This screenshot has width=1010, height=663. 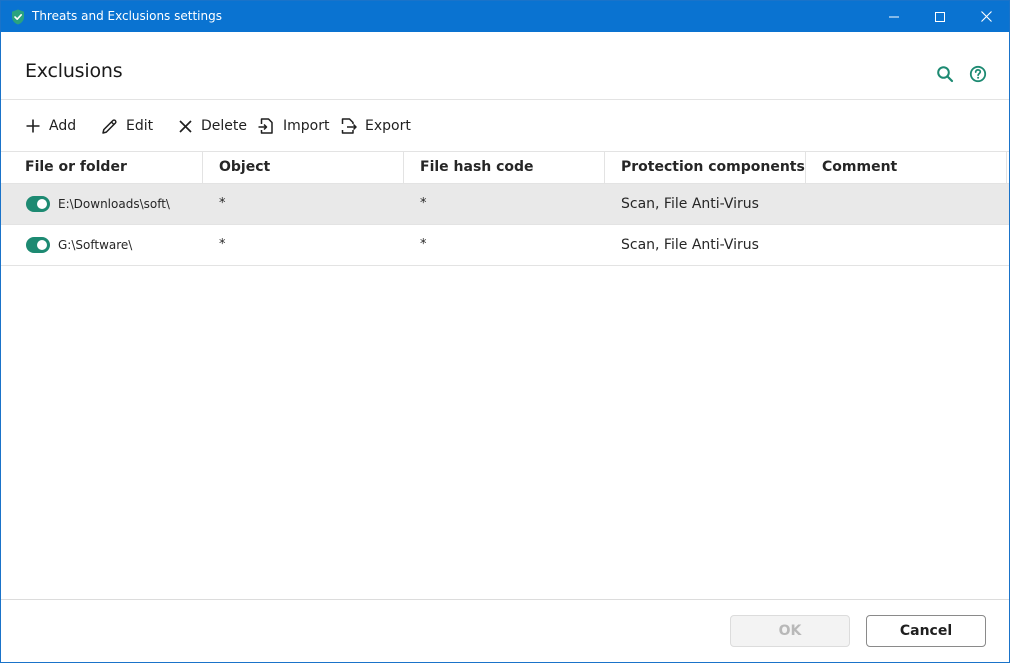 I want to click on maximize-icon, so click(x=940, y=16).